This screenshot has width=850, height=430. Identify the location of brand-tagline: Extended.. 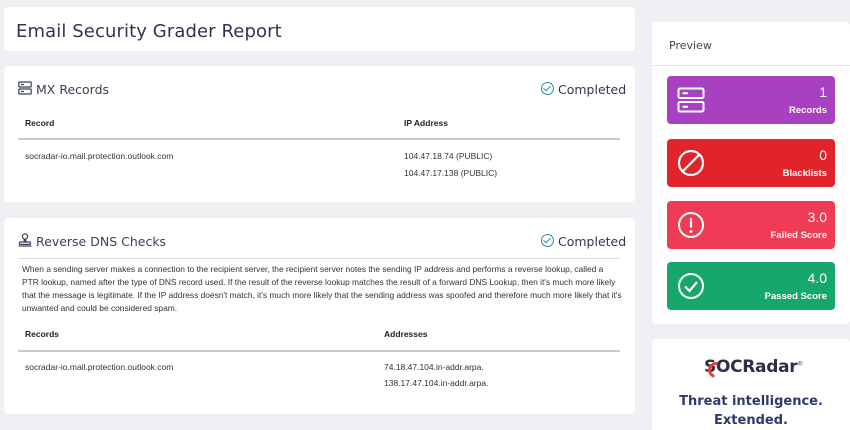
(751, 420).